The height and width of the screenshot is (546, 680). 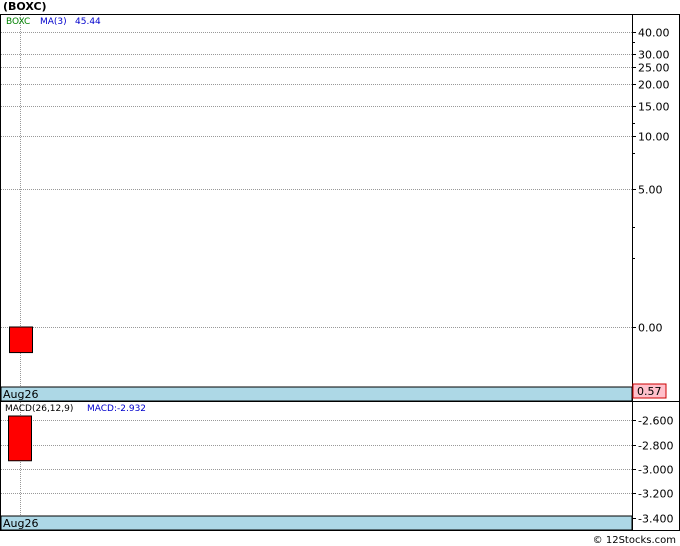 I want to click on price-tick-label: 15.00, so click(x=654, y=107).